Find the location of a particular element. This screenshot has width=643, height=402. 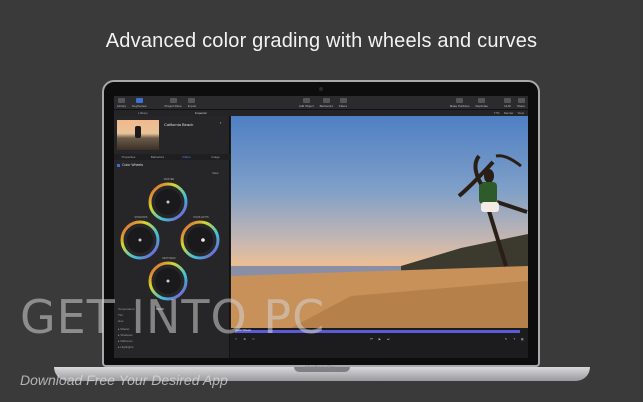

filters-icon is located at coordinates (343, 100).